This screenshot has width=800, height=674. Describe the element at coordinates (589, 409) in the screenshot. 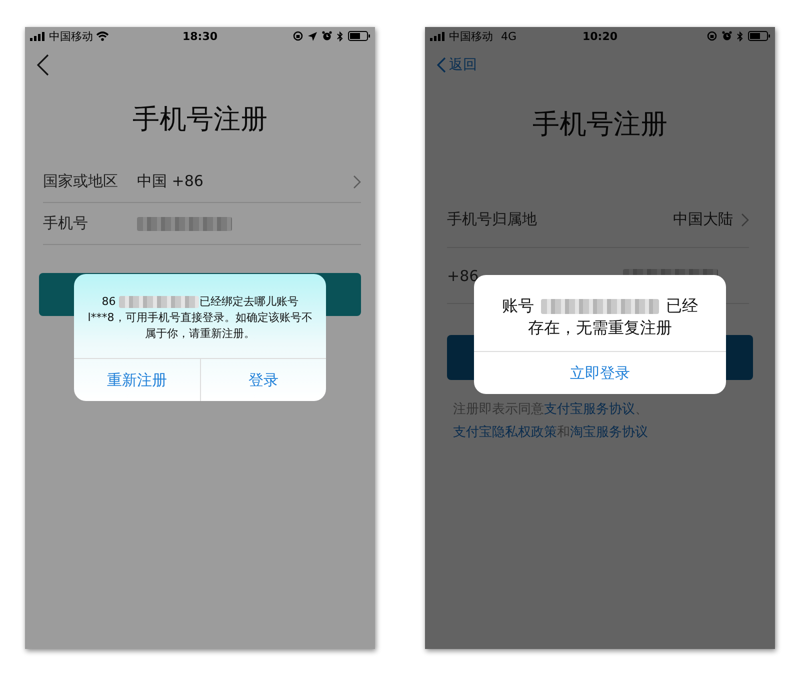

I see `agreement-link: 支付宝服务协议` at that location.